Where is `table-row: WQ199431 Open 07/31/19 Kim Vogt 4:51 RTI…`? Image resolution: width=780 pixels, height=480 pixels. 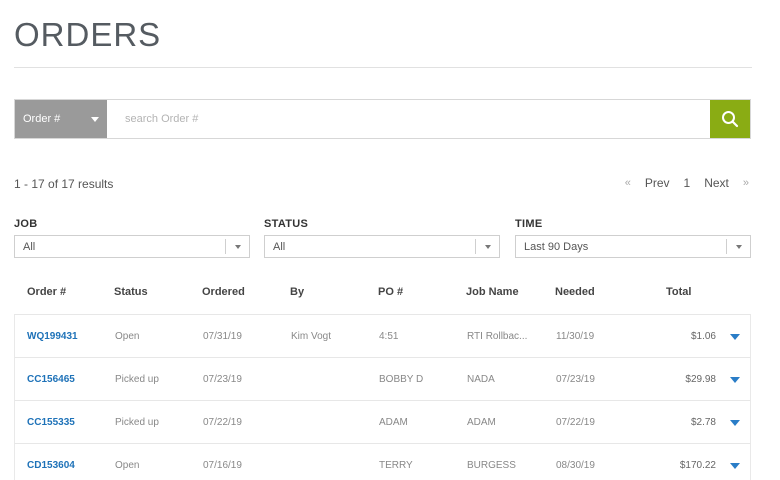 table-row: WQ199431 Open 07/31/19 Kim Vogt 4:51 RTI… is located at coordinates (382, 335).